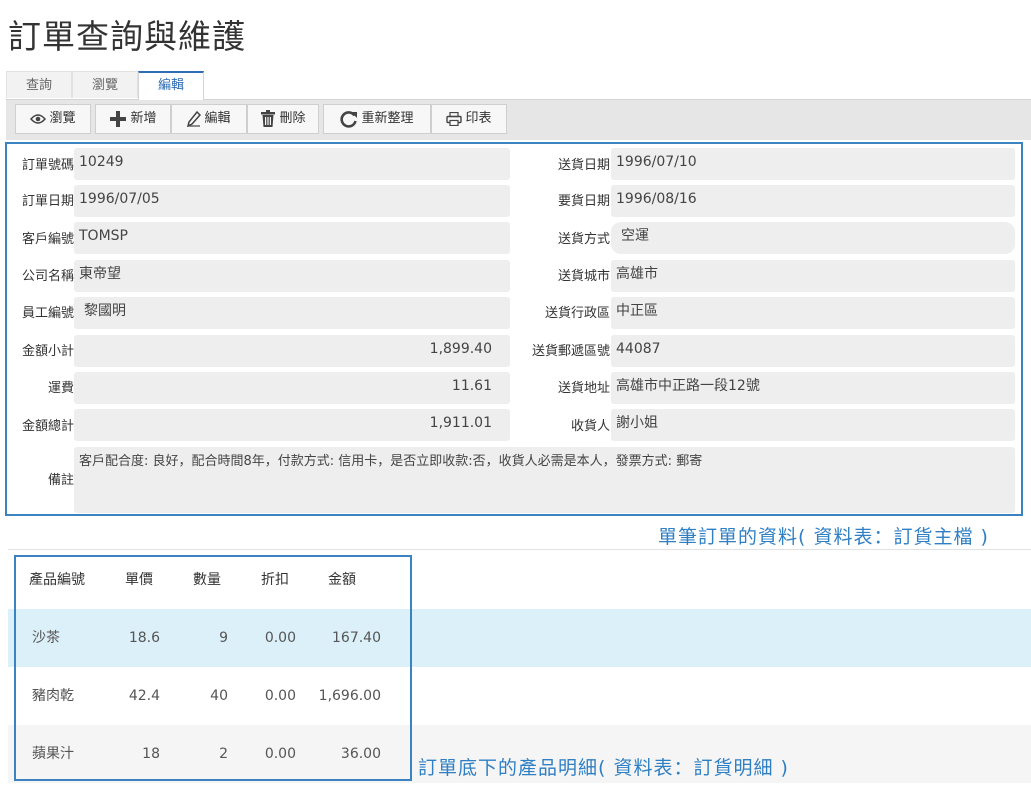  Describe the element at coordinates (518, 120) in the screenshot. I see `toolbar: 瀏覽 新增 編輯 刪除 重新整理 印表` at that location.